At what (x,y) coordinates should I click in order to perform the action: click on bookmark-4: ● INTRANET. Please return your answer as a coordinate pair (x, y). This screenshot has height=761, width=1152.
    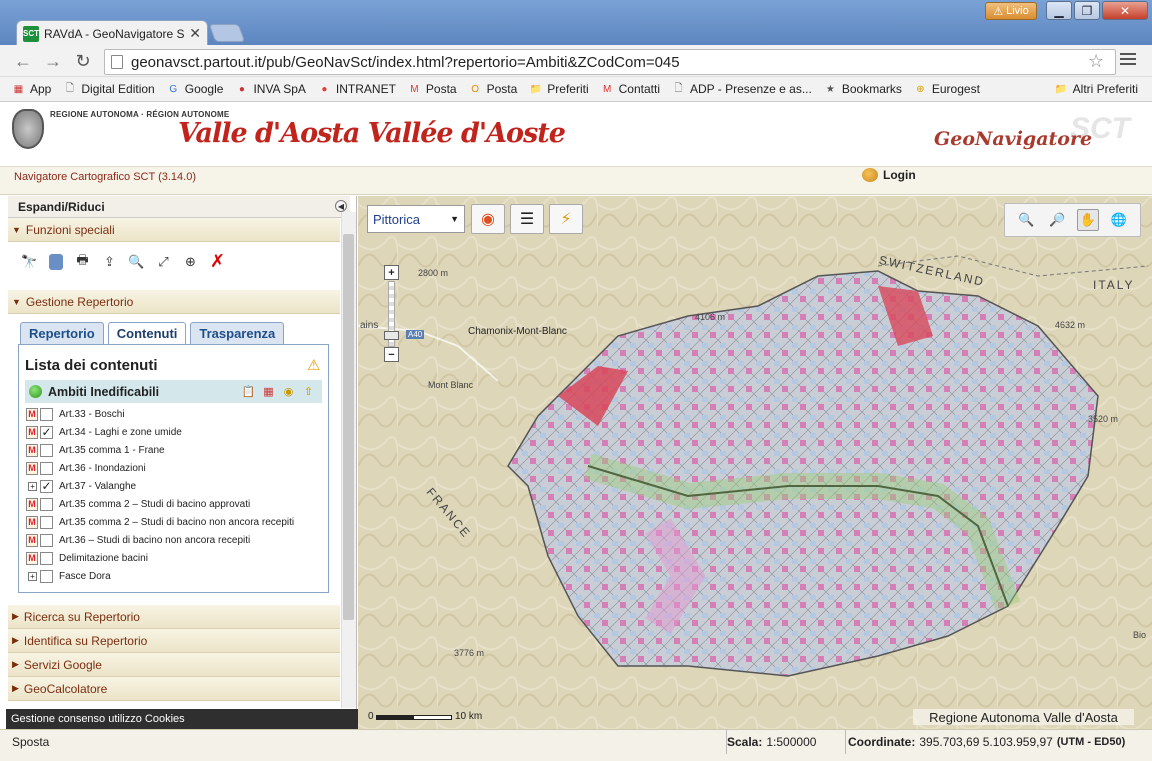
    Looking at the image, I should click on (357, 89).